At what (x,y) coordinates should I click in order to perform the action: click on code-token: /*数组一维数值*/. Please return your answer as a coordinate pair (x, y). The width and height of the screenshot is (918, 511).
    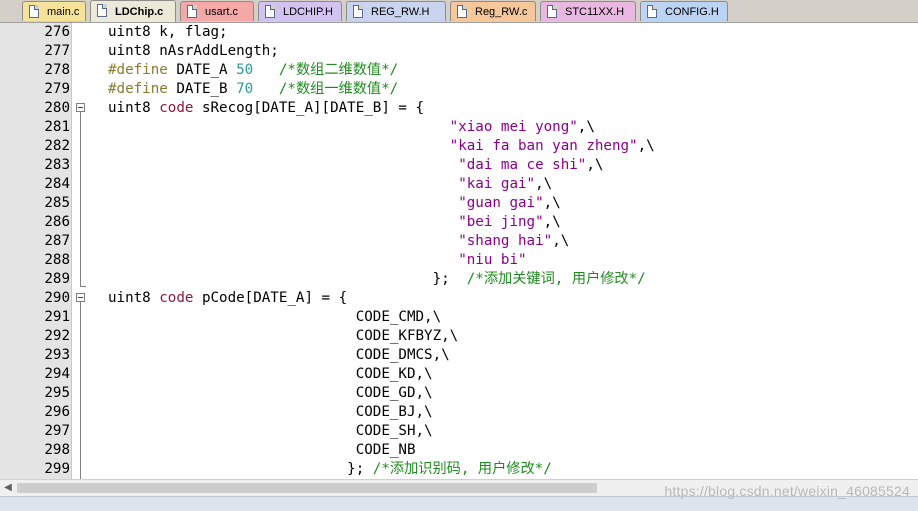
    Looking at the image, I should click on (338, 89).